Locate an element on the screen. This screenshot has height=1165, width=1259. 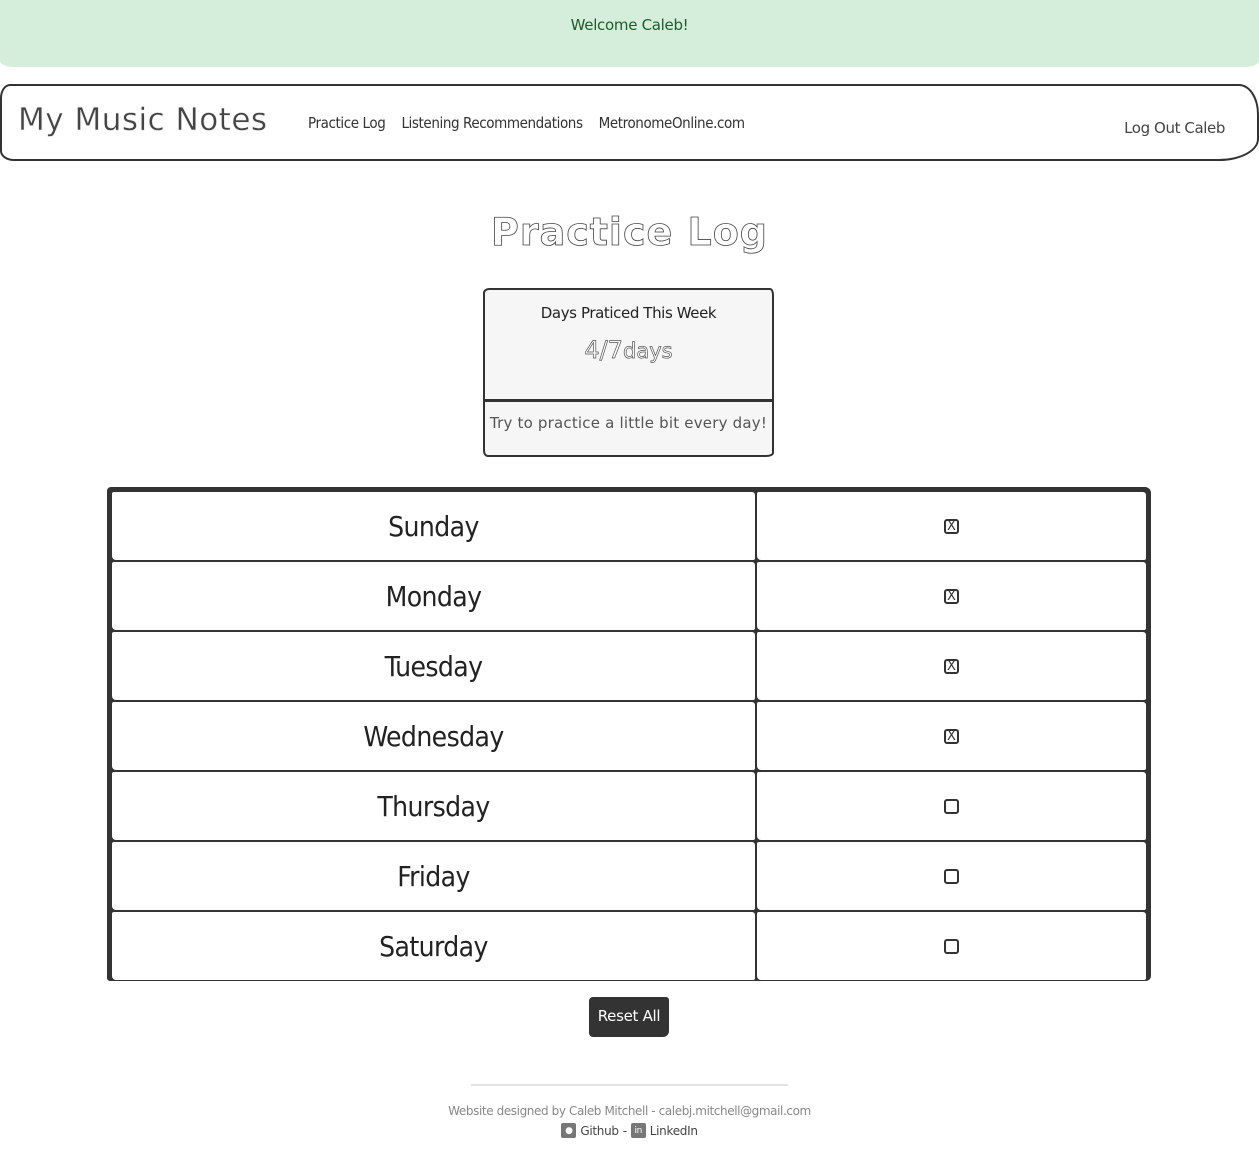
table-row: Saturday is located at coordinates (629, 946).